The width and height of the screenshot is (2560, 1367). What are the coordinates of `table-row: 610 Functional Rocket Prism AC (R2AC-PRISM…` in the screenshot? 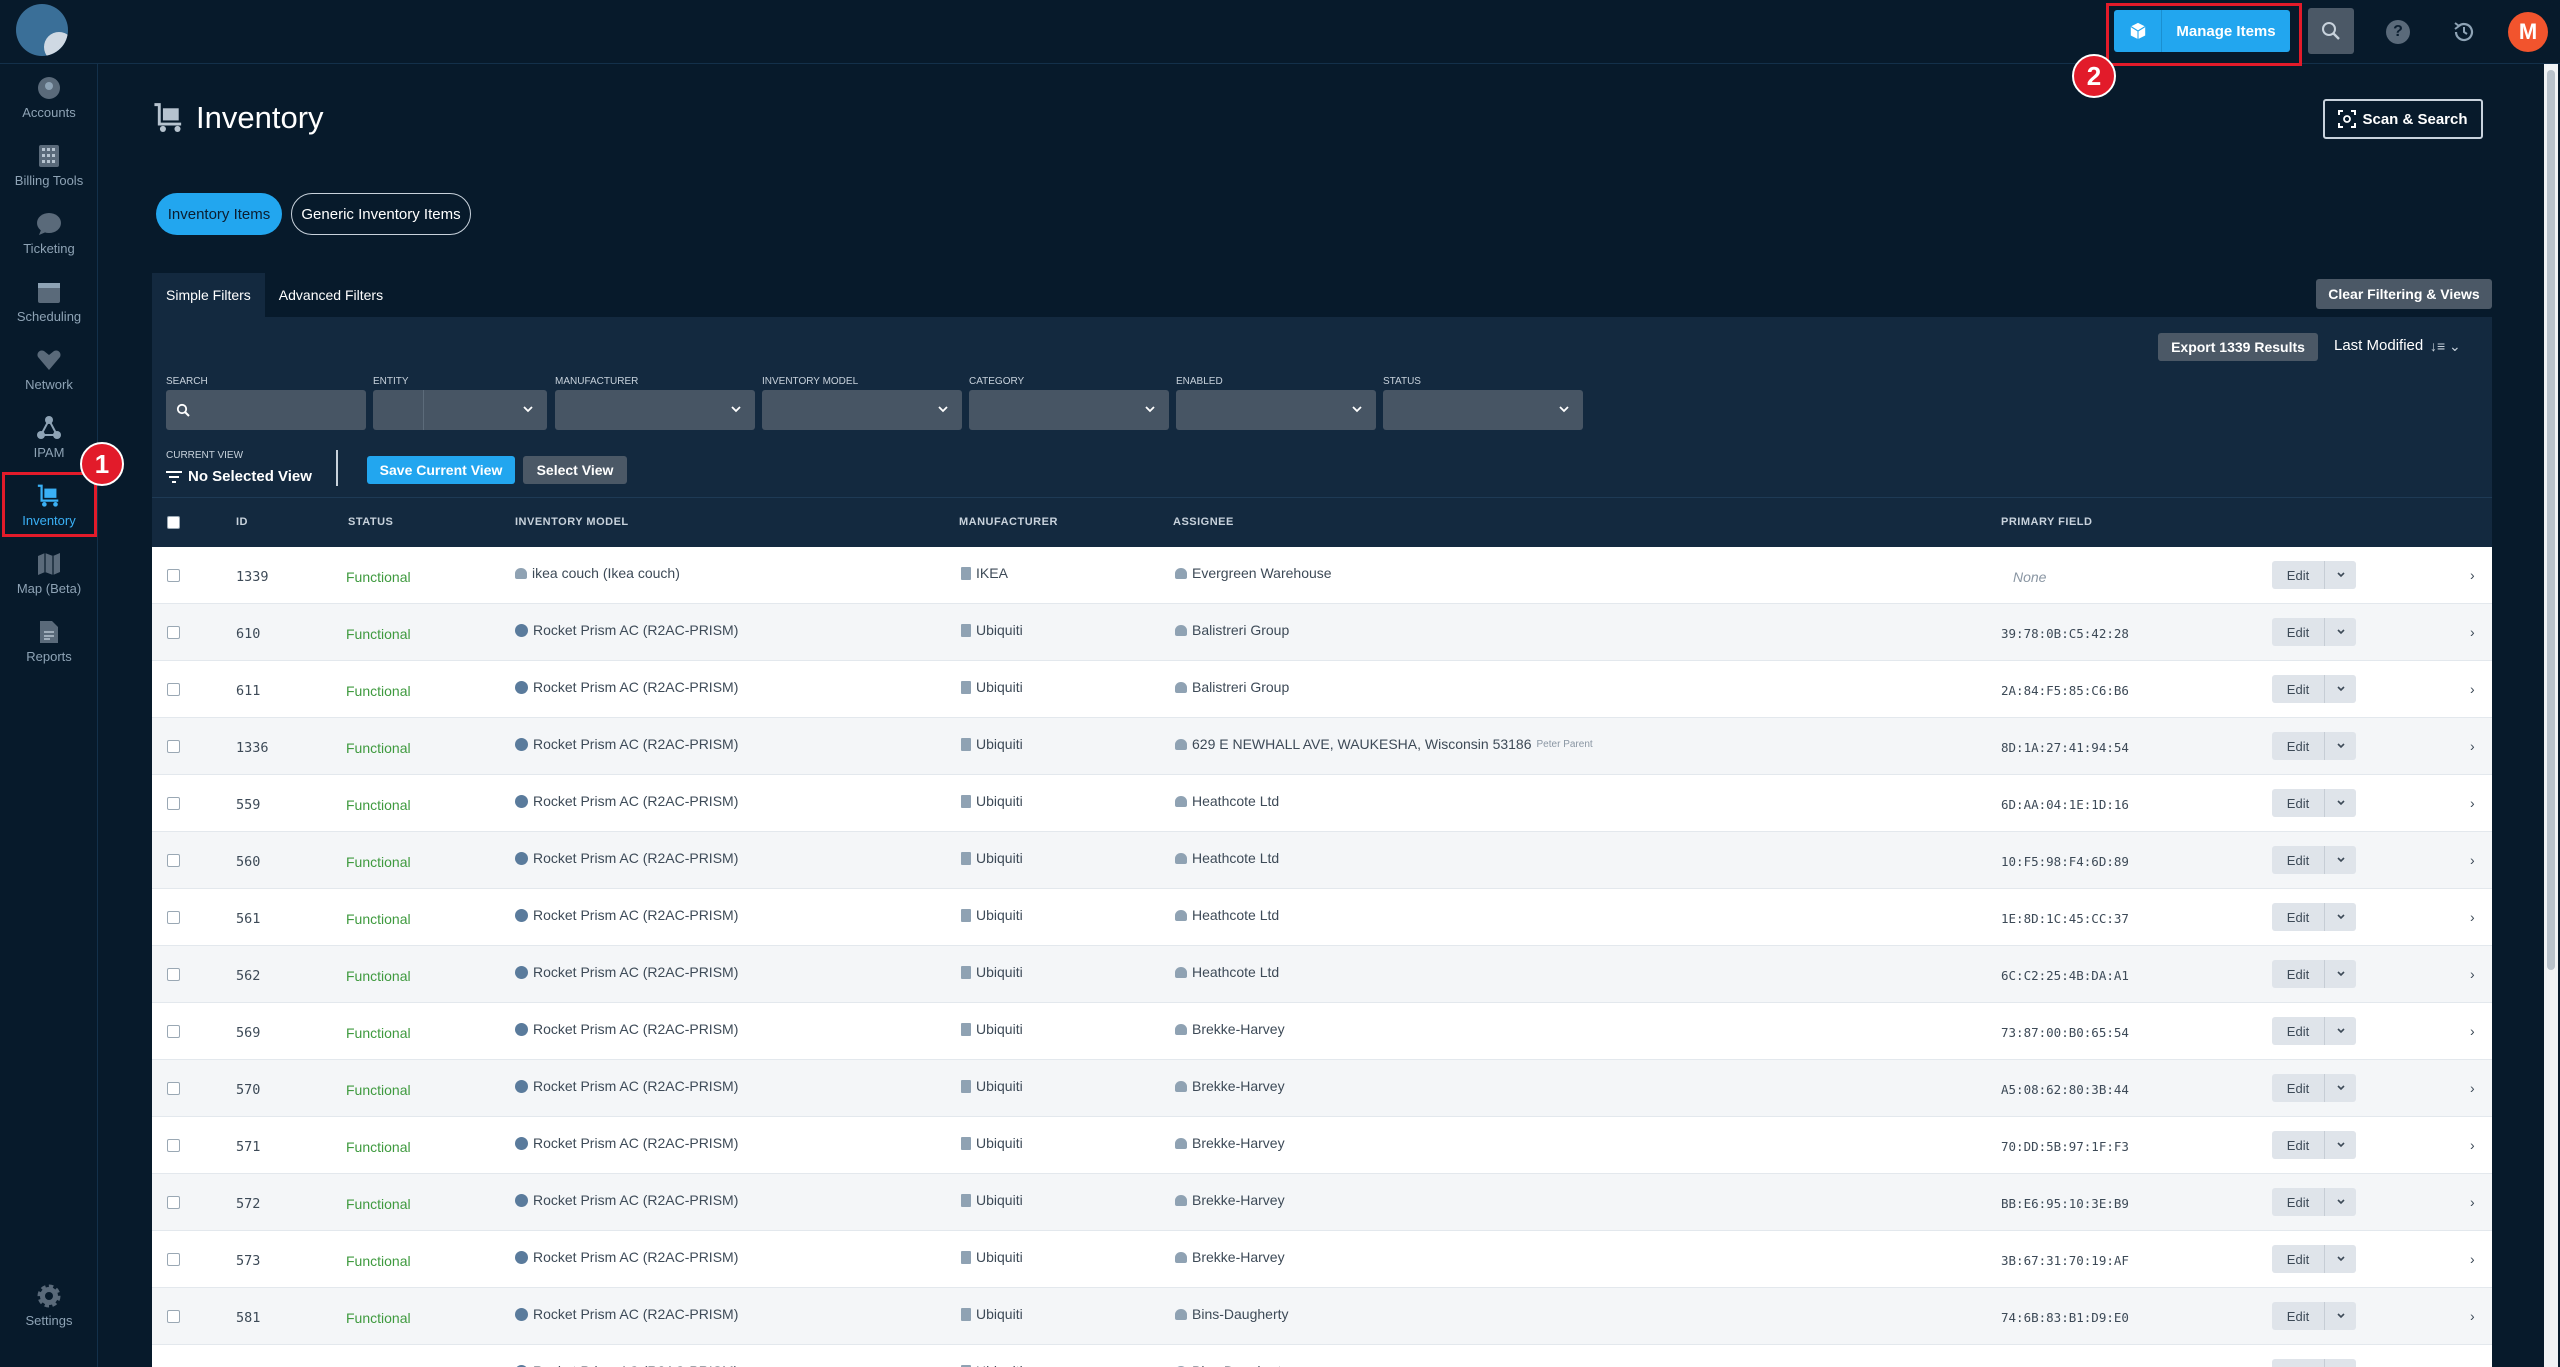 It's located at (1322, 632).